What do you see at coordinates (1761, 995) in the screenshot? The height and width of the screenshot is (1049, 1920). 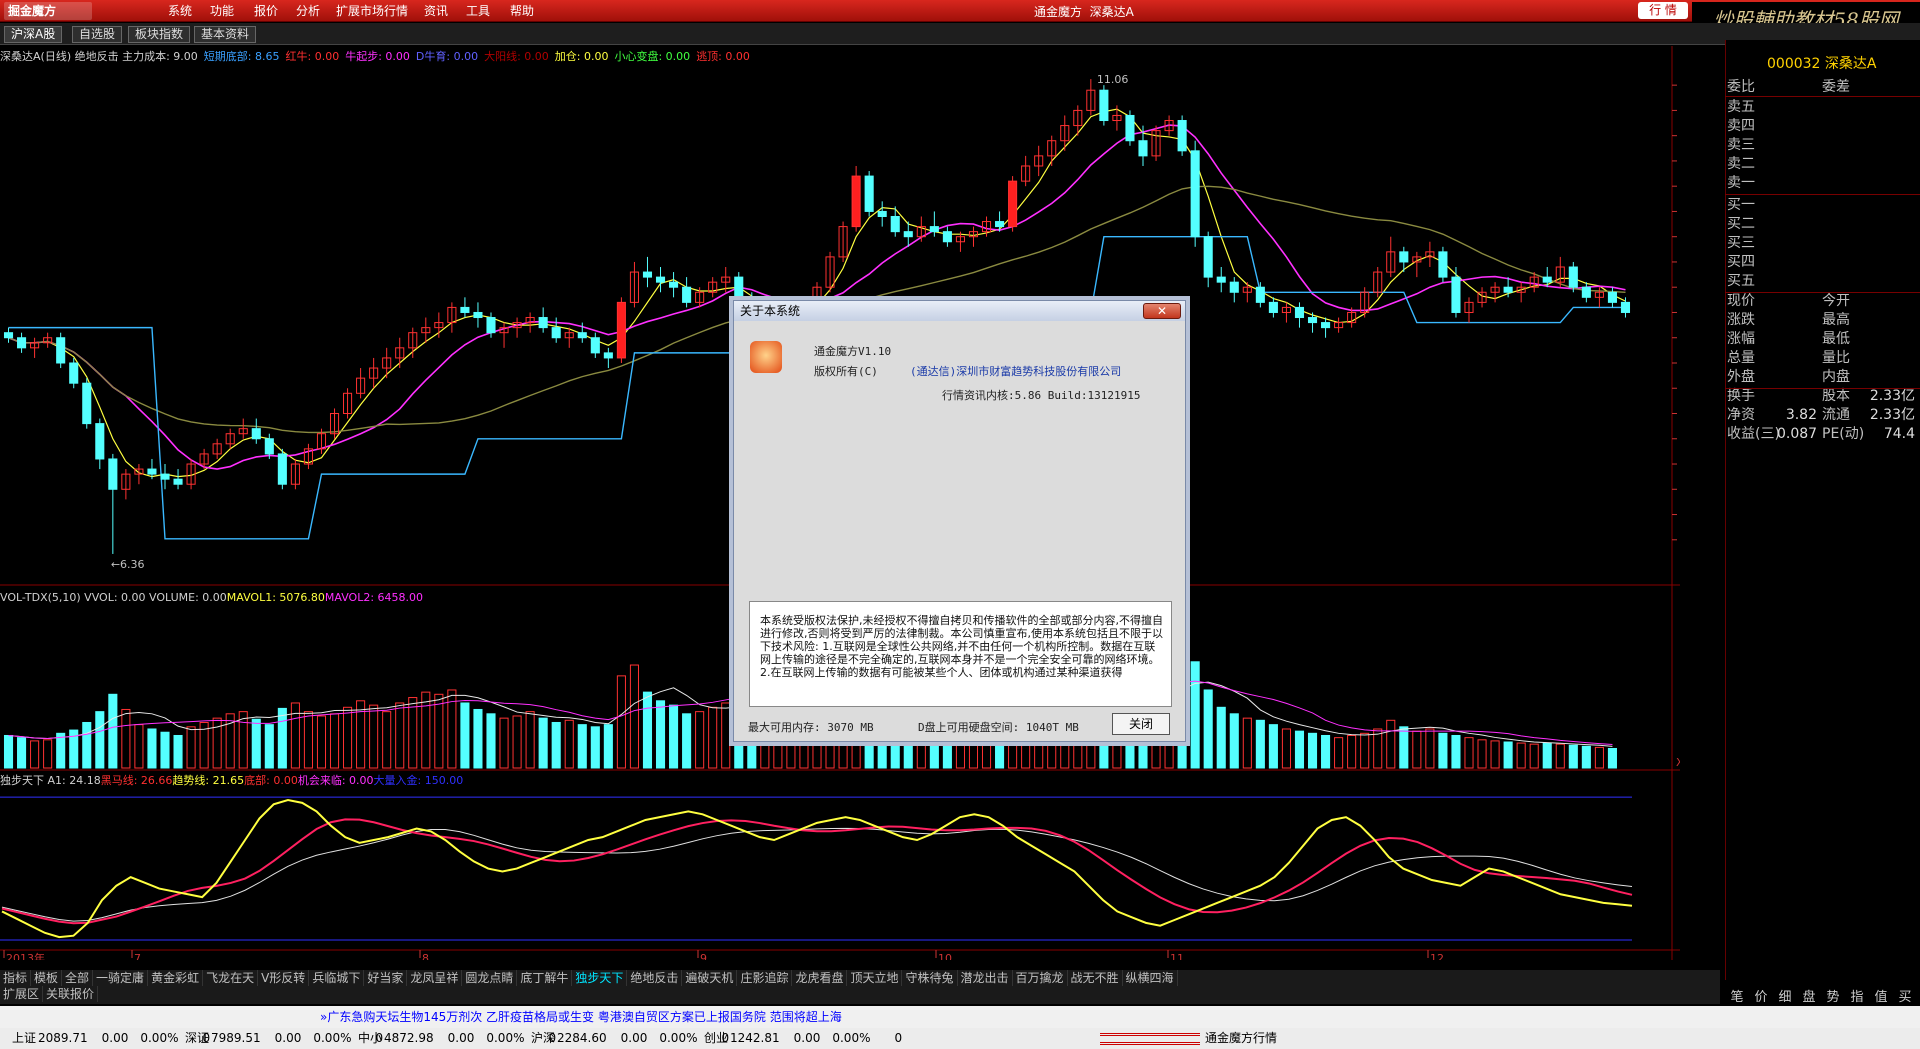 I see `panel-mode-1: 价` at bounding box center [1761, 995].